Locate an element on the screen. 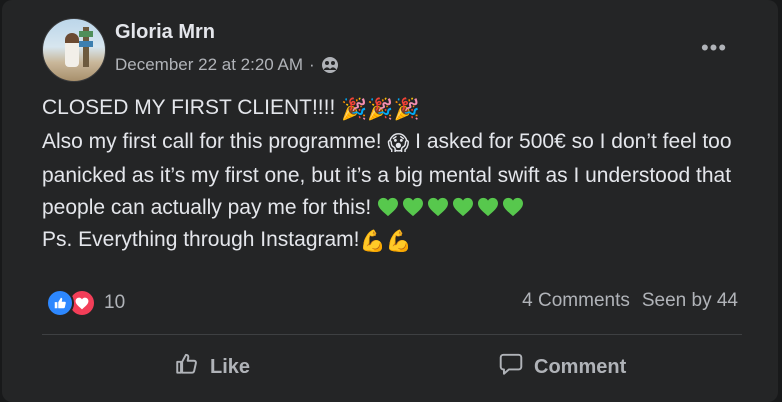  post-stats: 4 Comments Seen by 44 is located at coordinates (630, 301).